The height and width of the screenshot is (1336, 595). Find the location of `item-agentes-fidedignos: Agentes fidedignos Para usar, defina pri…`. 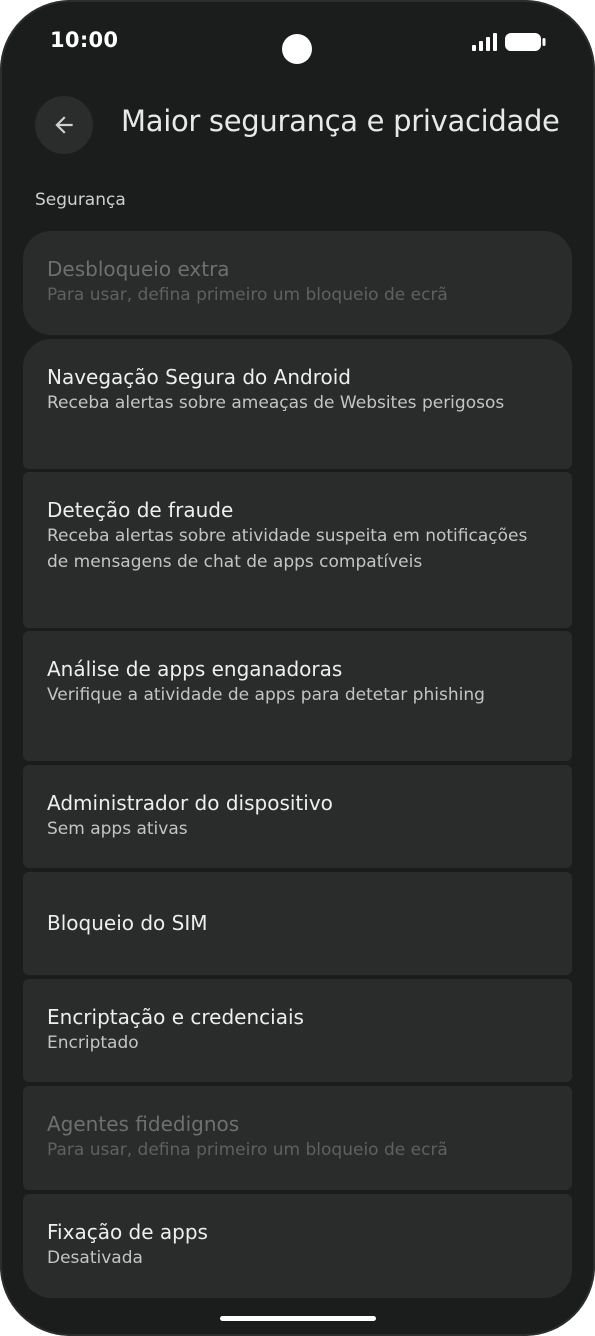

item-agentes-fidedignos: Agentes fidedignos Para usar, defina pri… is located at coordinates (297, 1138).